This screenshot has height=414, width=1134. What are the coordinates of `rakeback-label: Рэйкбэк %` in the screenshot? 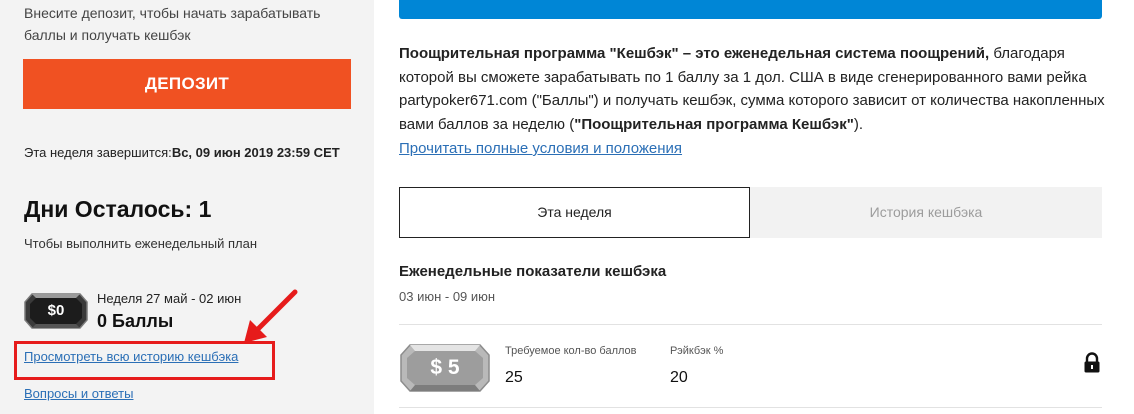 It's located at (697, 351).